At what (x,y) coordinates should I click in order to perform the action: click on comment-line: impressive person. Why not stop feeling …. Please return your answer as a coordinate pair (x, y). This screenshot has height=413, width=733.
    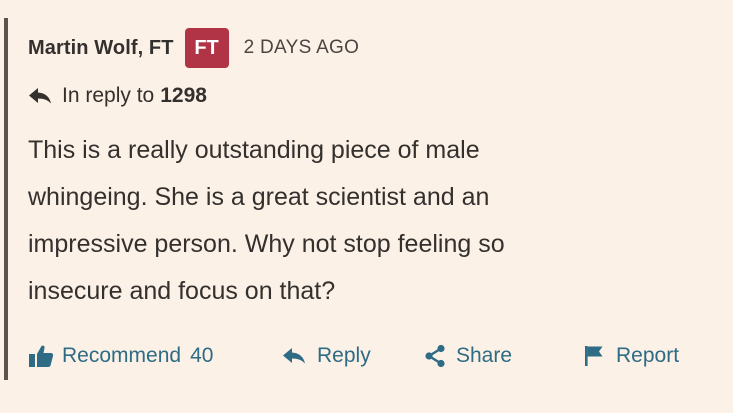
    Looking at the image, I should click on (266, 244).